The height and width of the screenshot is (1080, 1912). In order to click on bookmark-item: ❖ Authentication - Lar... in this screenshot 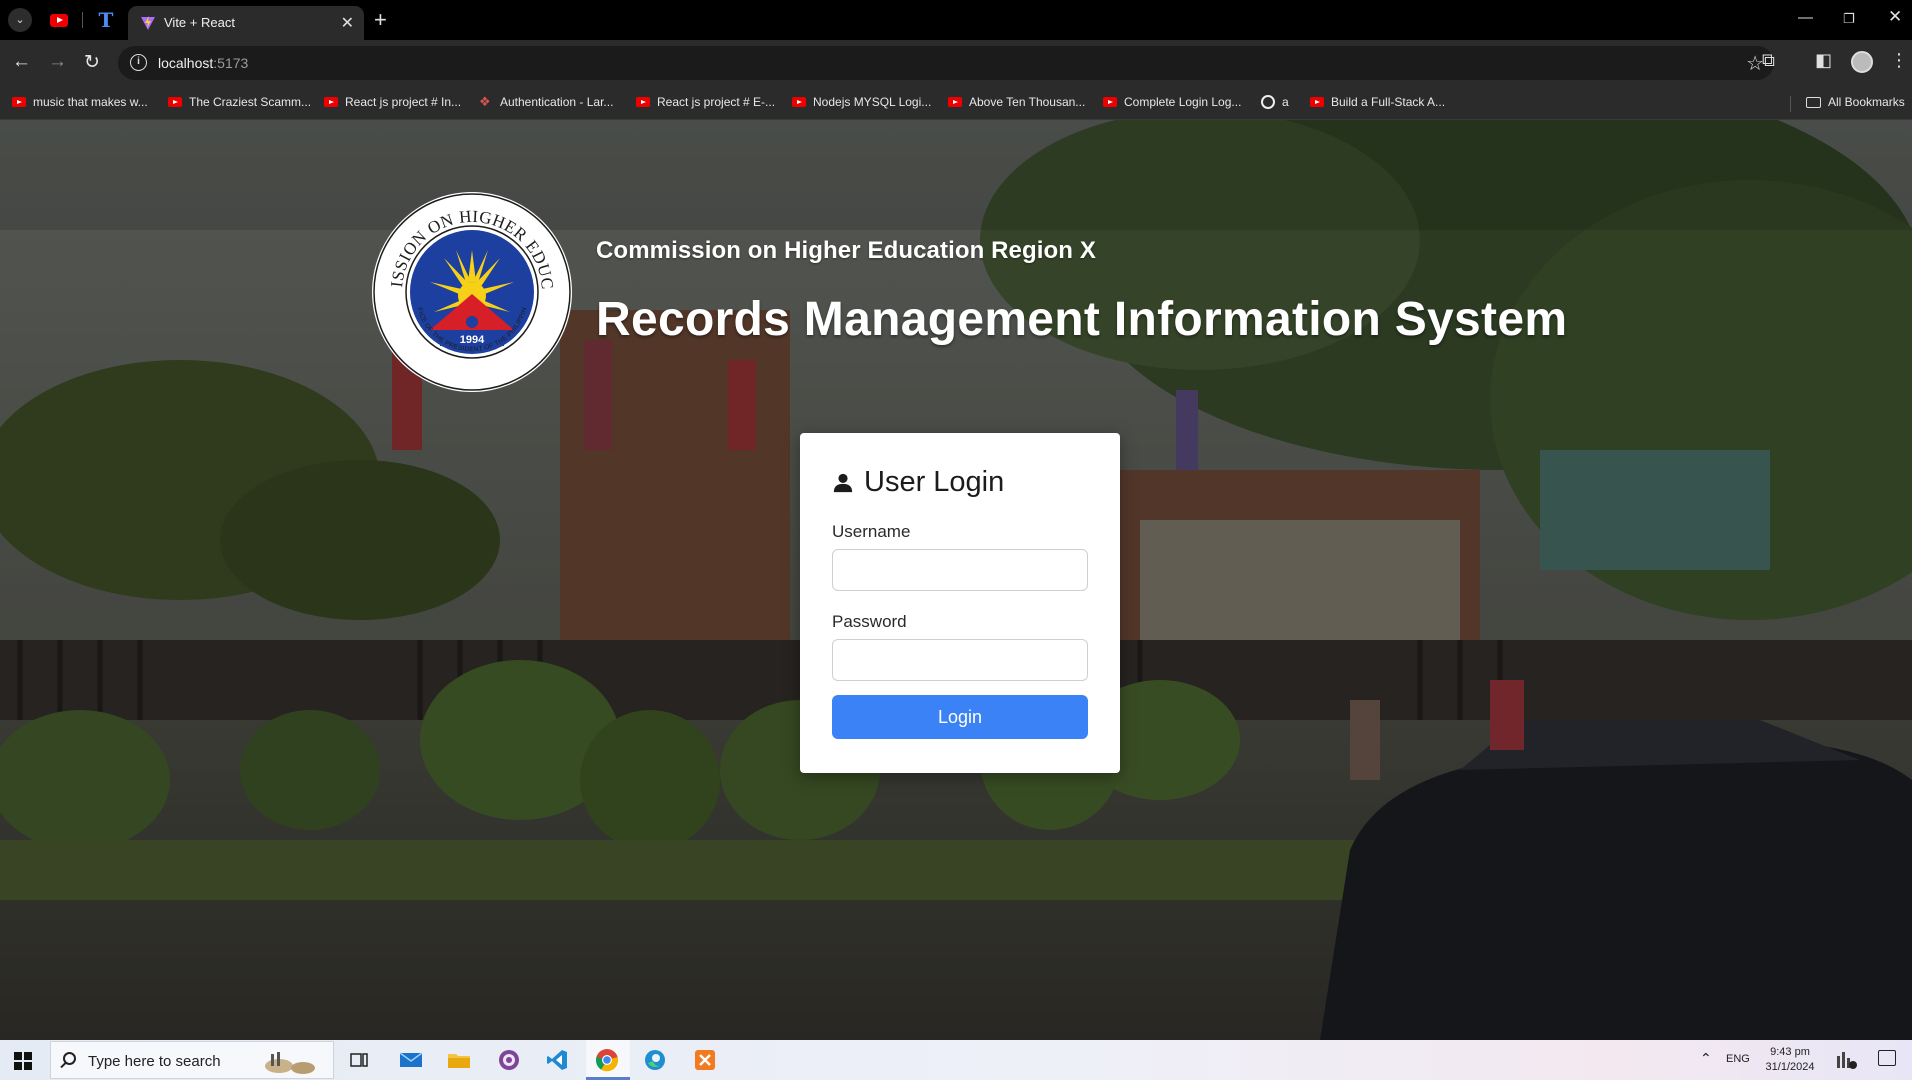, I will do `click(546, 102)`.